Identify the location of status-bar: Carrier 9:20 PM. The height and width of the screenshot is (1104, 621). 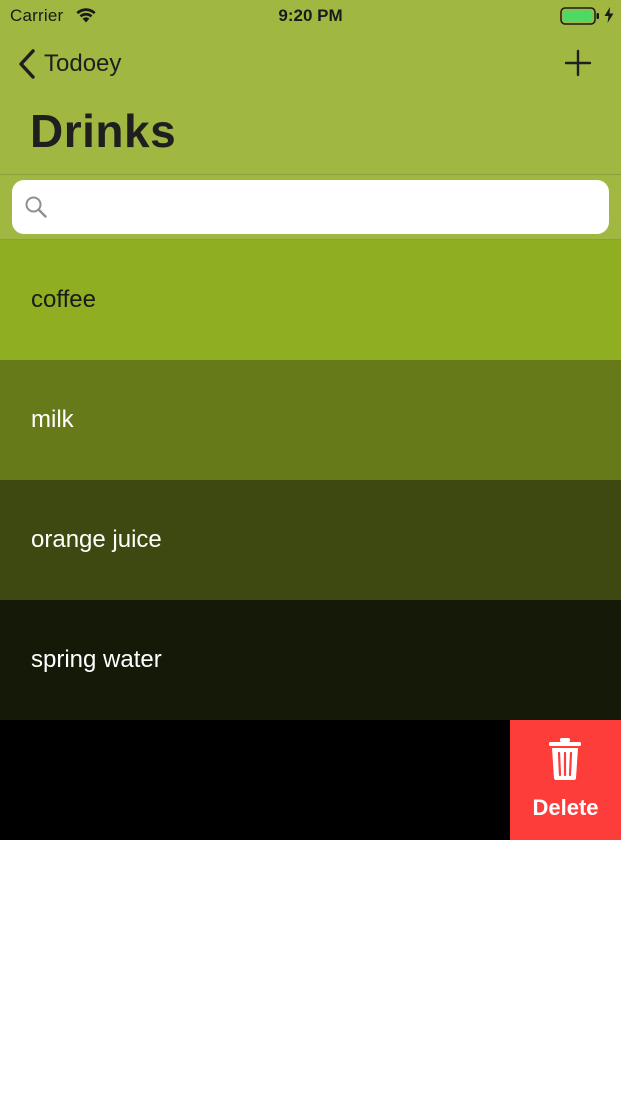
(310, 16).